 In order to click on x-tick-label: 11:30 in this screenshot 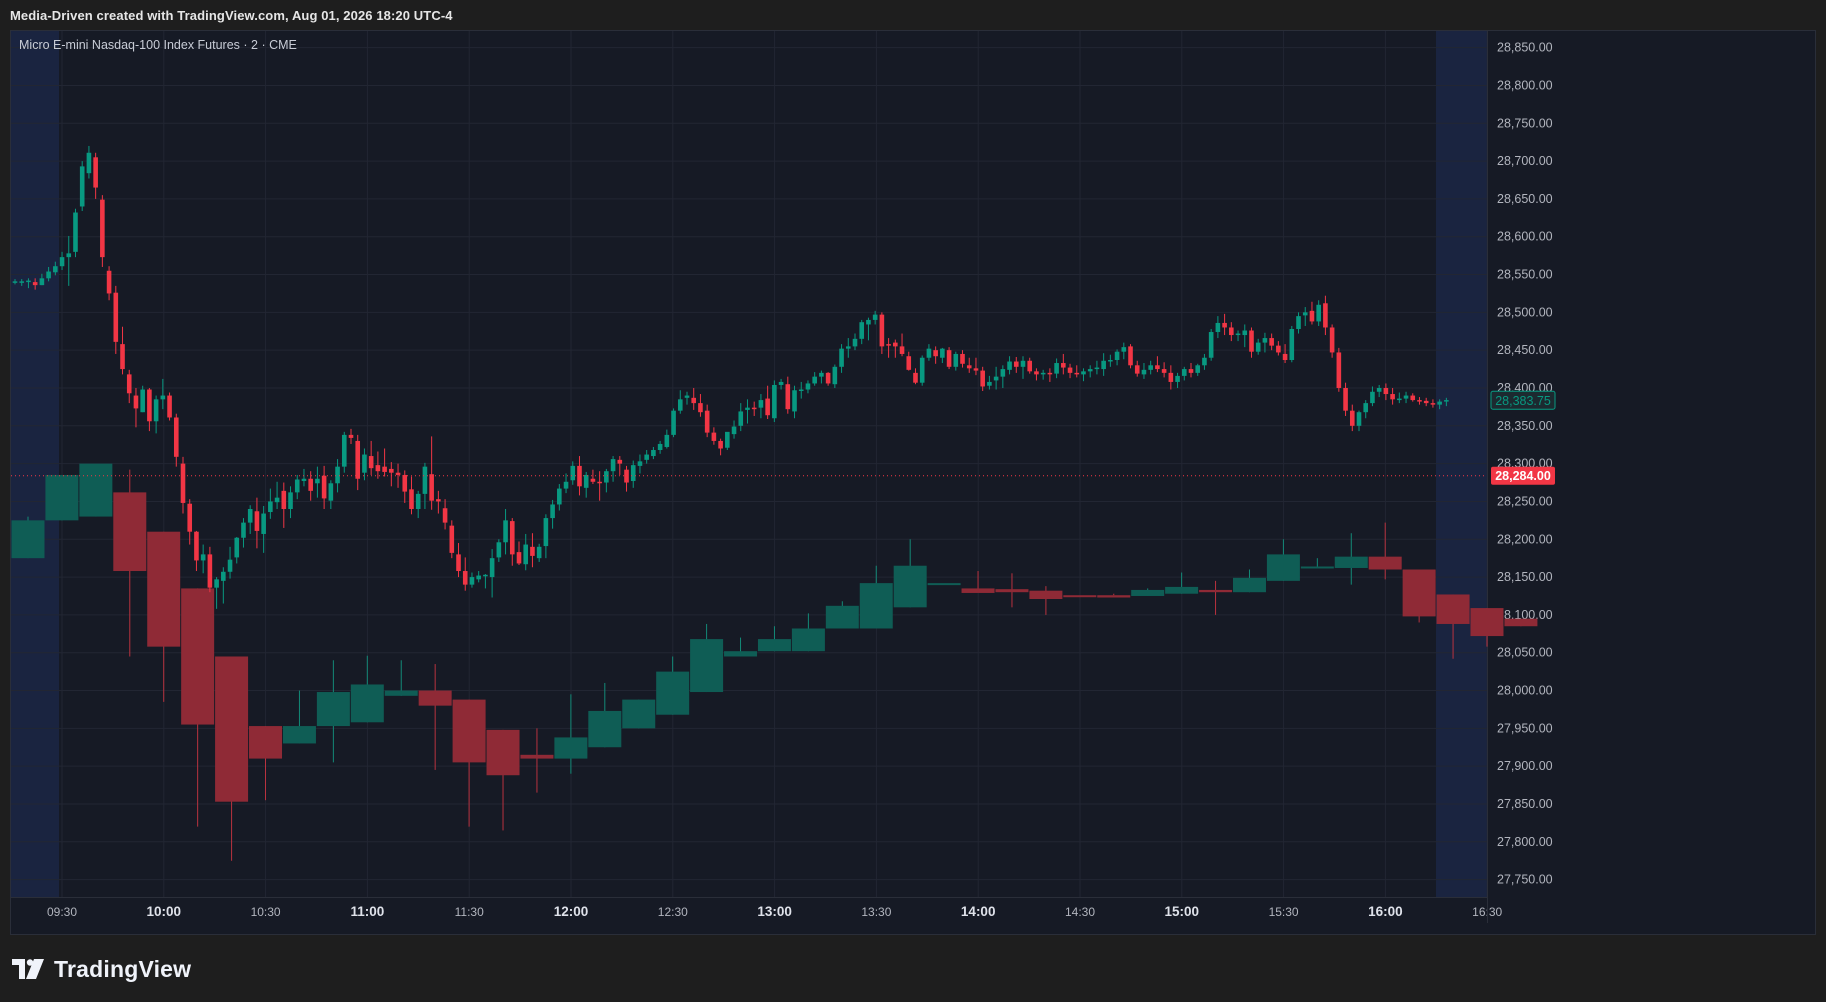, I will do `click(469, 912)`.